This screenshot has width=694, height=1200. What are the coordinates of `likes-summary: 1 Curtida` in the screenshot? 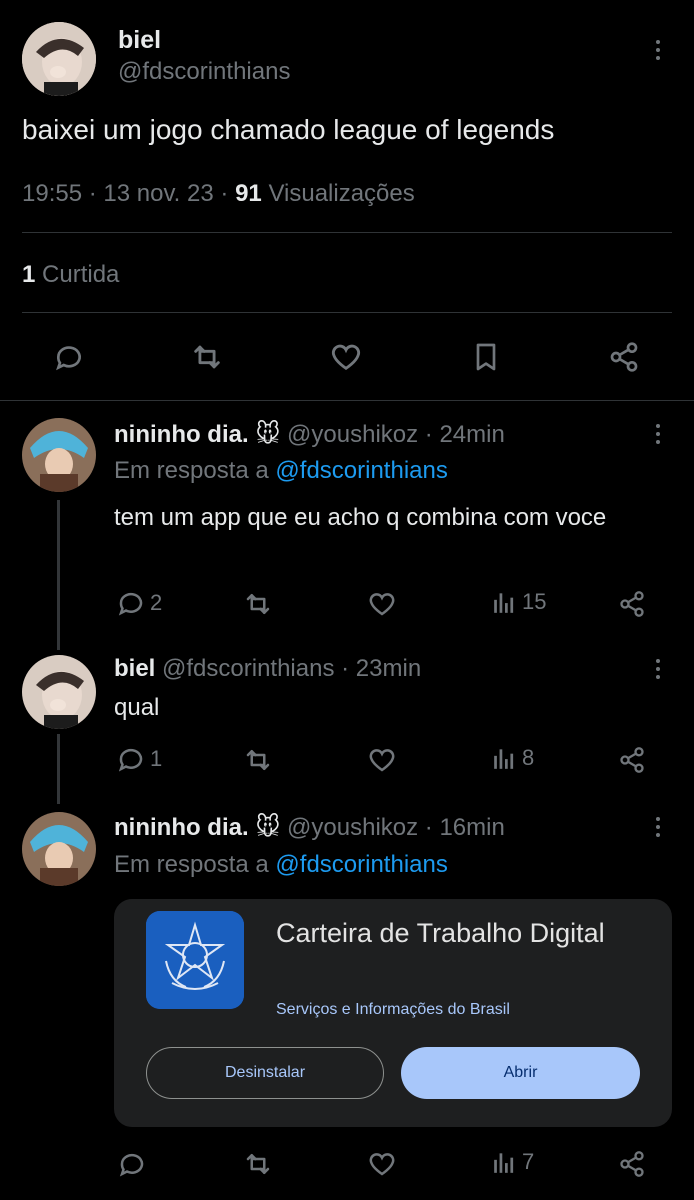 It's located at (70, 275).